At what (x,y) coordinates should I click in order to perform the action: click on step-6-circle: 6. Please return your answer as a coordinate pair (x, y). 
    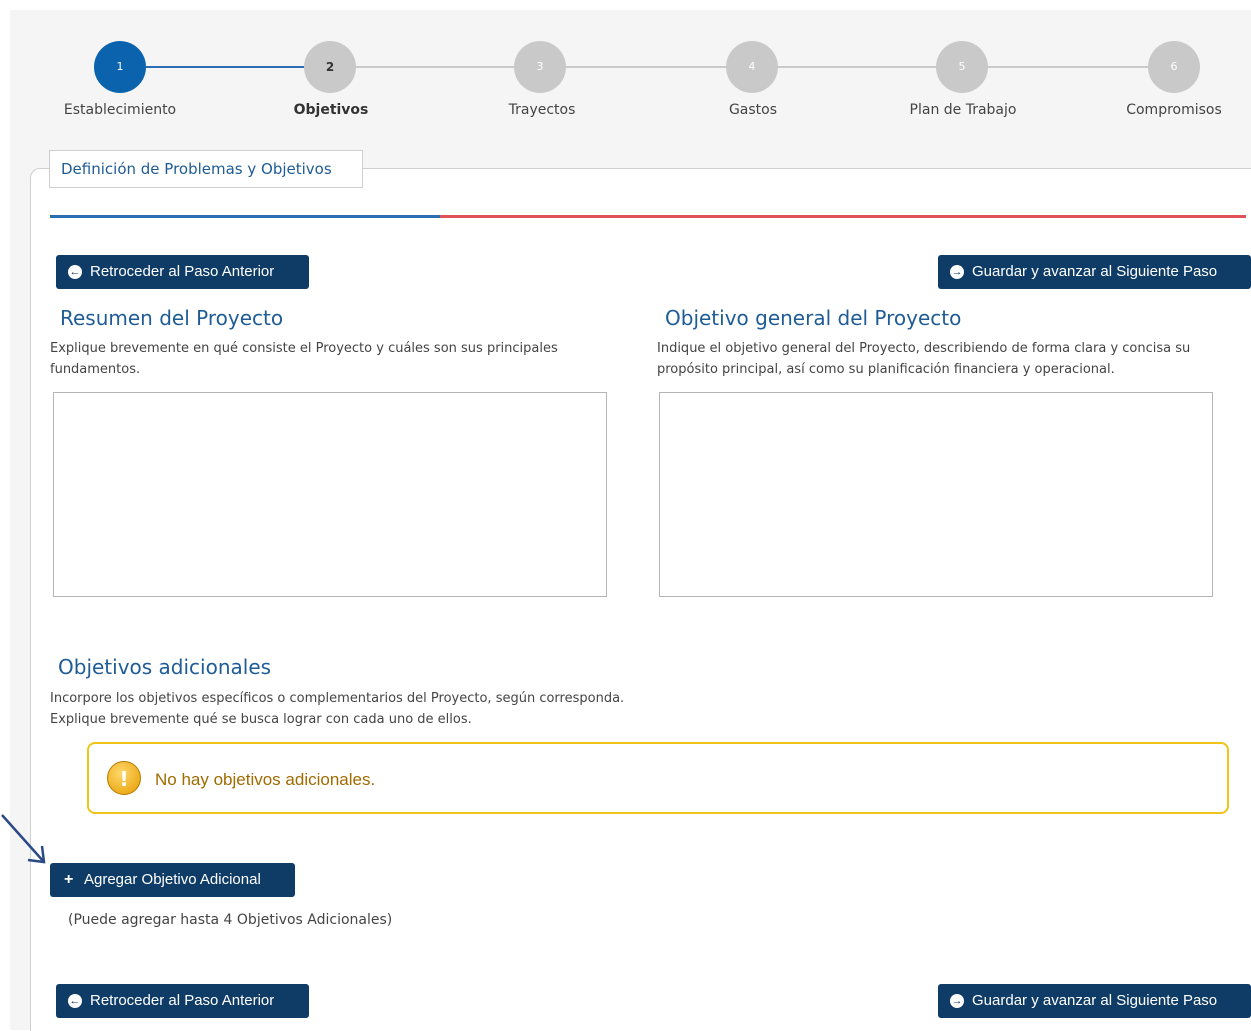
    Looking at the image, I should click on (1174, 67).